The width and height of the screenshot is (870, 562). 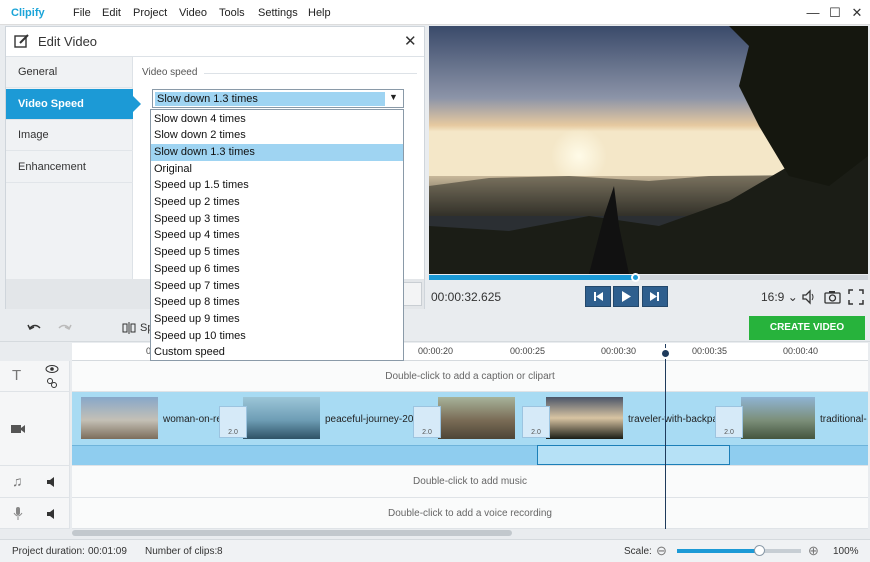 I want to click on clip-name: traveler-with-backpa, so click(x=673, y=419).